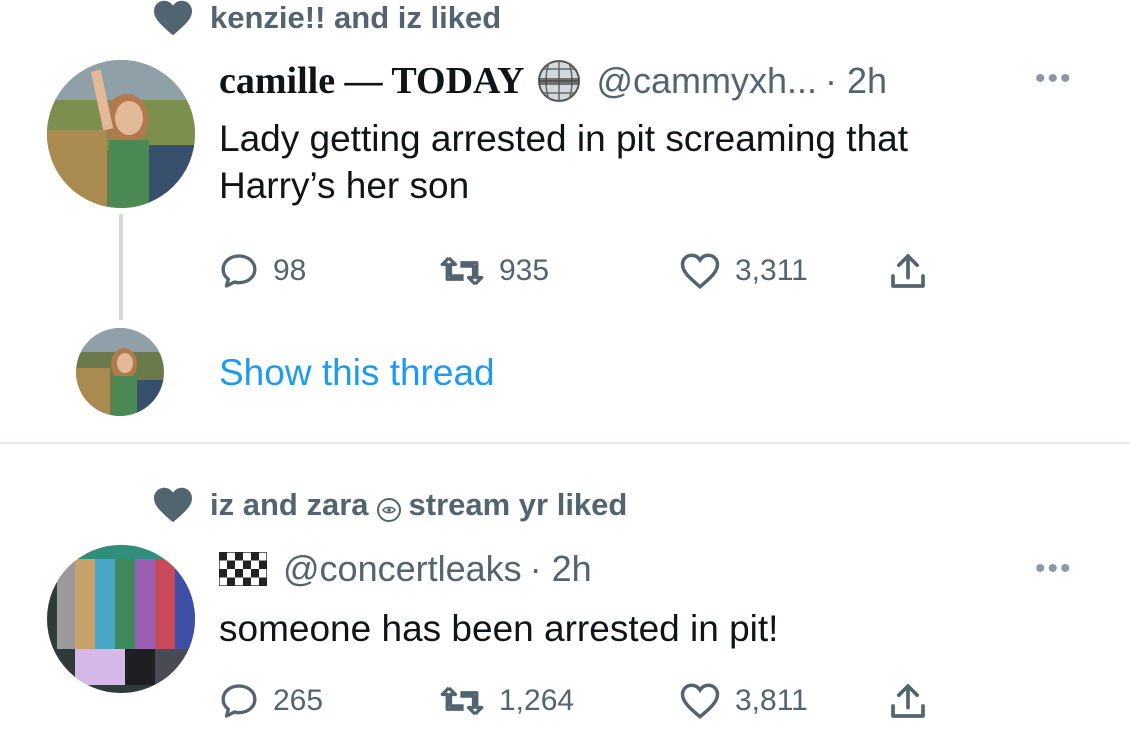 Image resolution: width=1130 pixels, height=746 pixels. I want to click on like-button: 3,811, so click(784, 701).